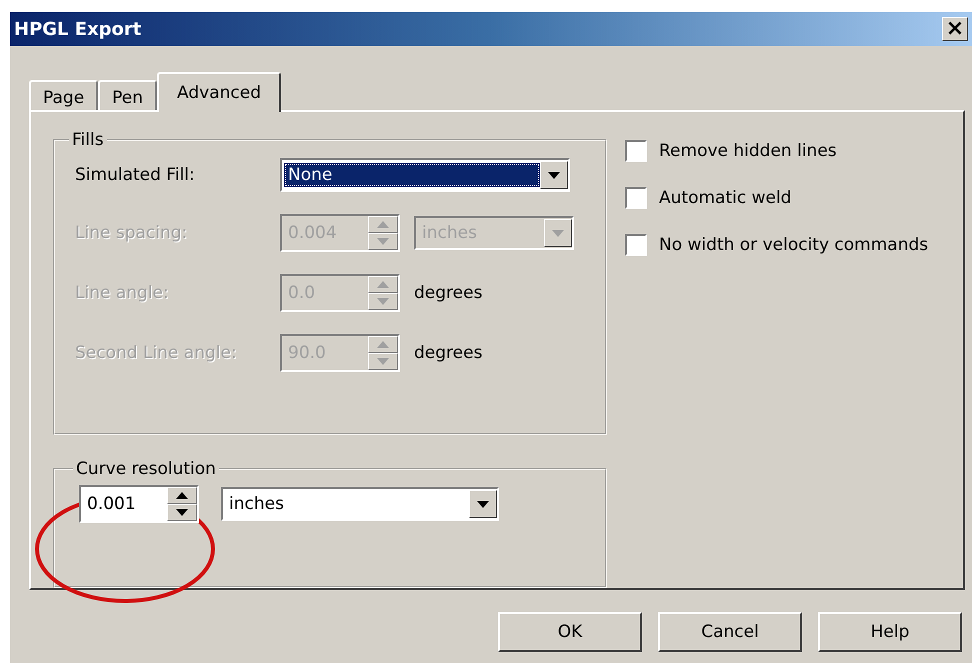 This screenshot has height=663, width=972. What do you see at coordinates (219, 92) in the screenshot?
I see `tab: Advanced` at bounding box center [219, 92].